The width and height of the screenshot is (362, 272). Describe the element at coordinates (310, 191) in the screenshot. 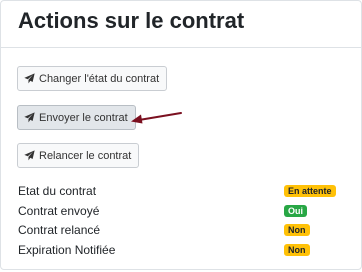

I see `status-badge: En attente` at that location.